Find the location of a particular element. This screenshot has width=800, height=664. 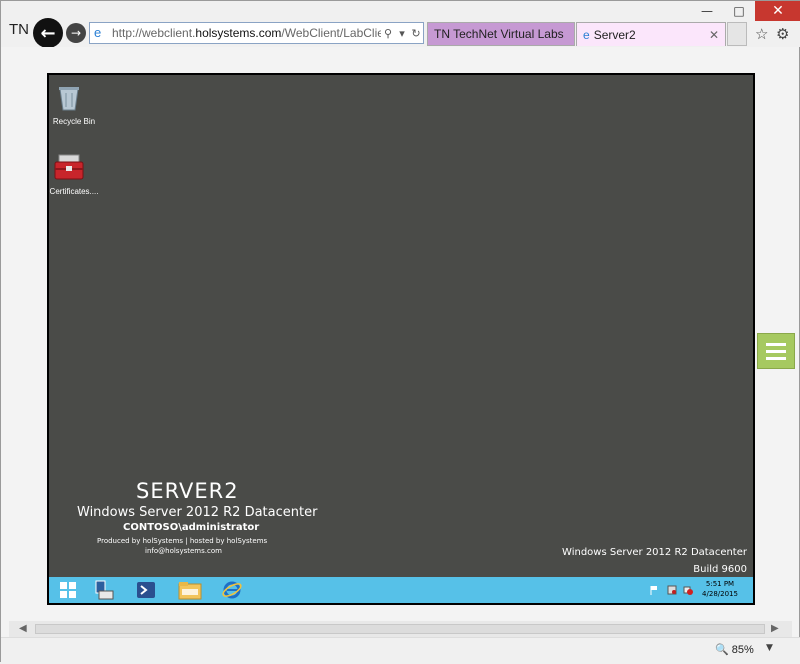

taskbar-internet-explorer is located at coordinates (232, 590).